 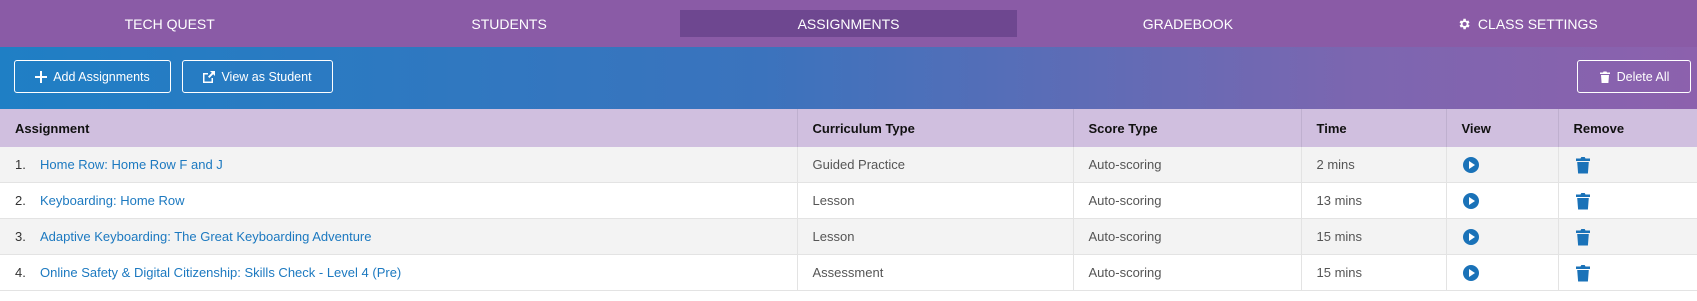 I want to click on nav-class-settings-label: CLASS SETTINGS, so click(x=1537, y=23).